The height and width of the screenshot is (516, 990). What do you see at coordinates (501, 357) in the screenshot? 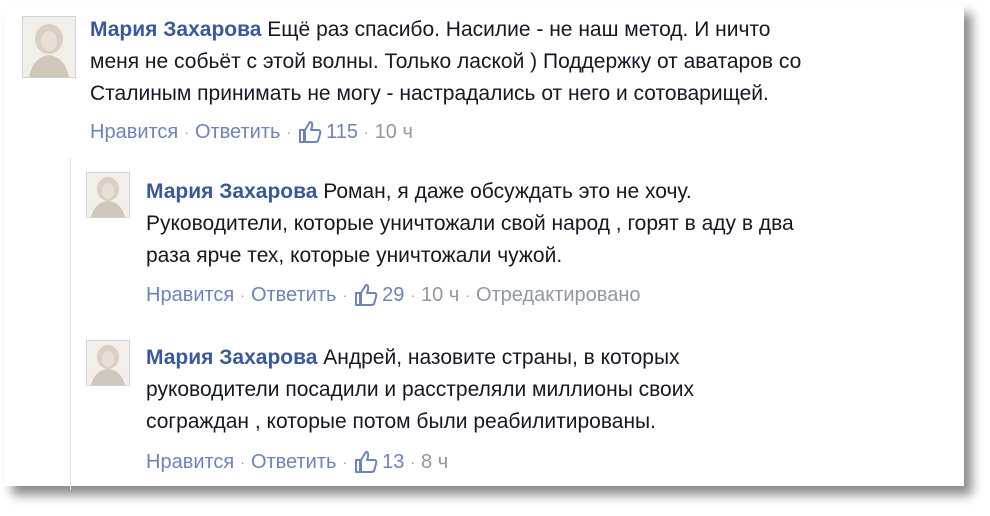
I see `comment-text-line: Андрей, назовите страны, в которых` at bounding box center [501, 357].